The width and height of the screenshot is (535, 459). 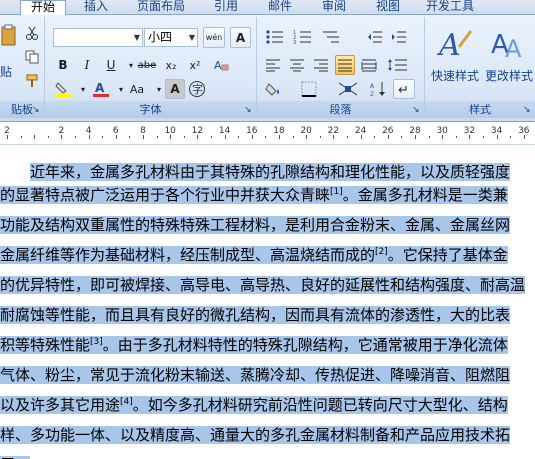 What do you see at coordinates (43, 8) in the screenshot?
I see `tab-home: 开始` at bounding box center [43, 8].